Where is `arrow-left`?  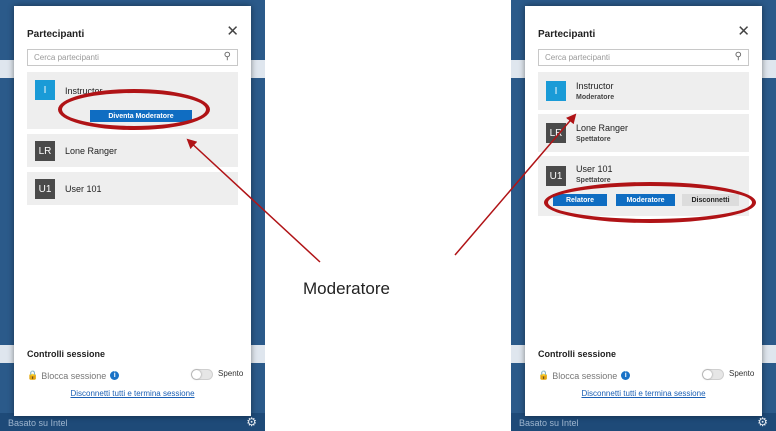 arrow-left is located at coordinates (253, 200).